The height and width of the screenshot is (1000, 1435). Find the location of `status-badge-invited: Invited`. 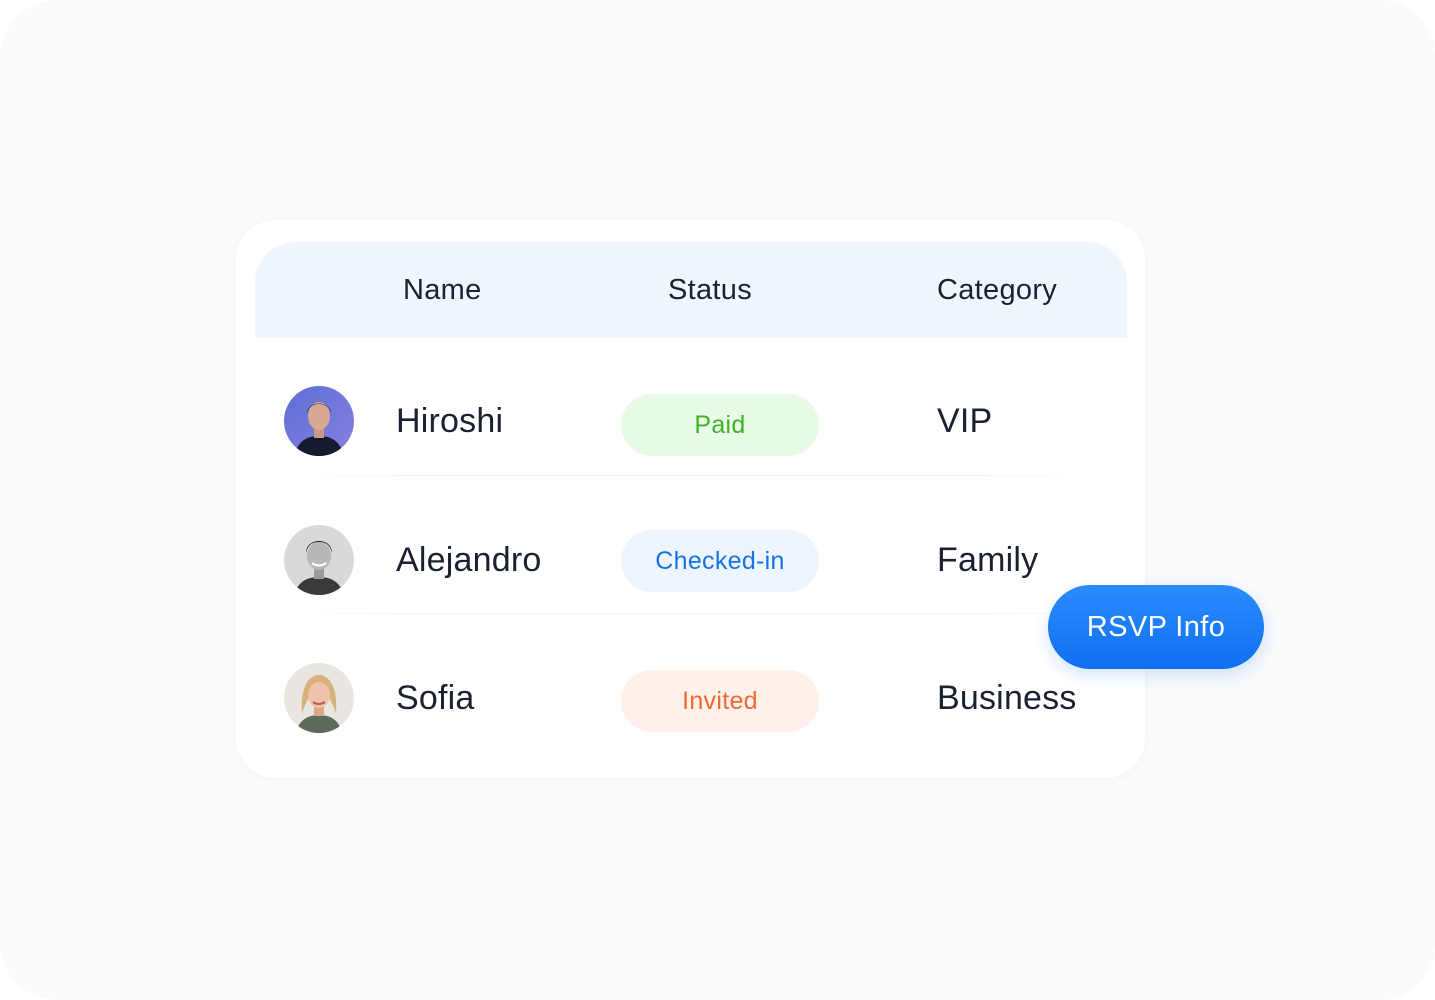

status-badge-invited: Invited is located at coordinates (720, 701).